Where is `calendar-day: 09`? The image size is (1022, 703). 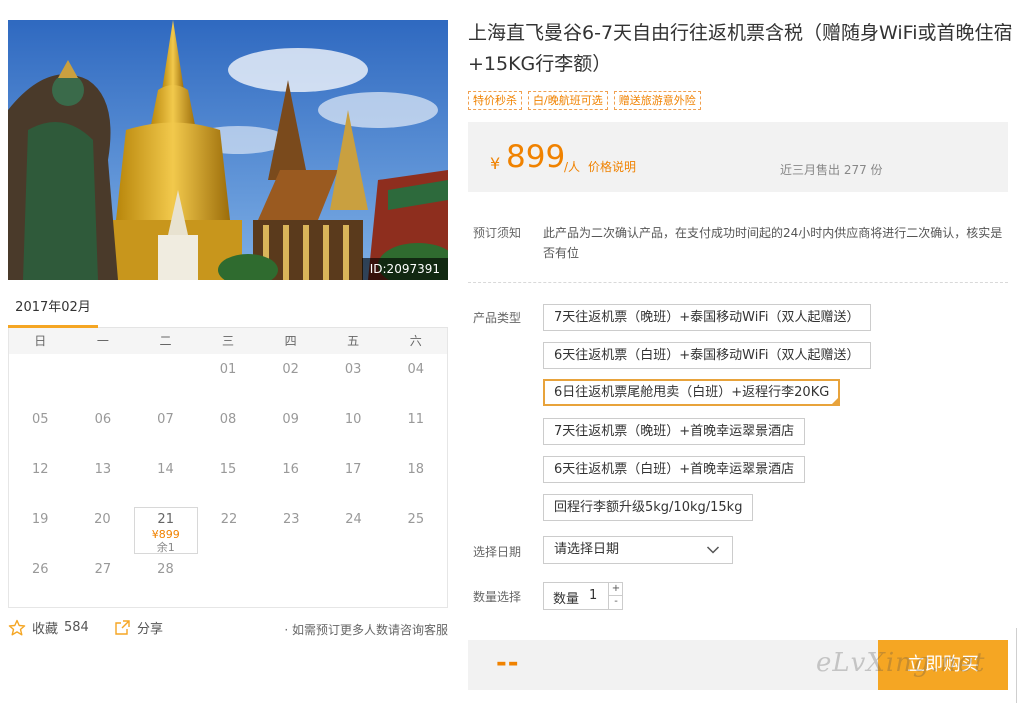
calendar-day: 09 is located at coordinates (290, 419).